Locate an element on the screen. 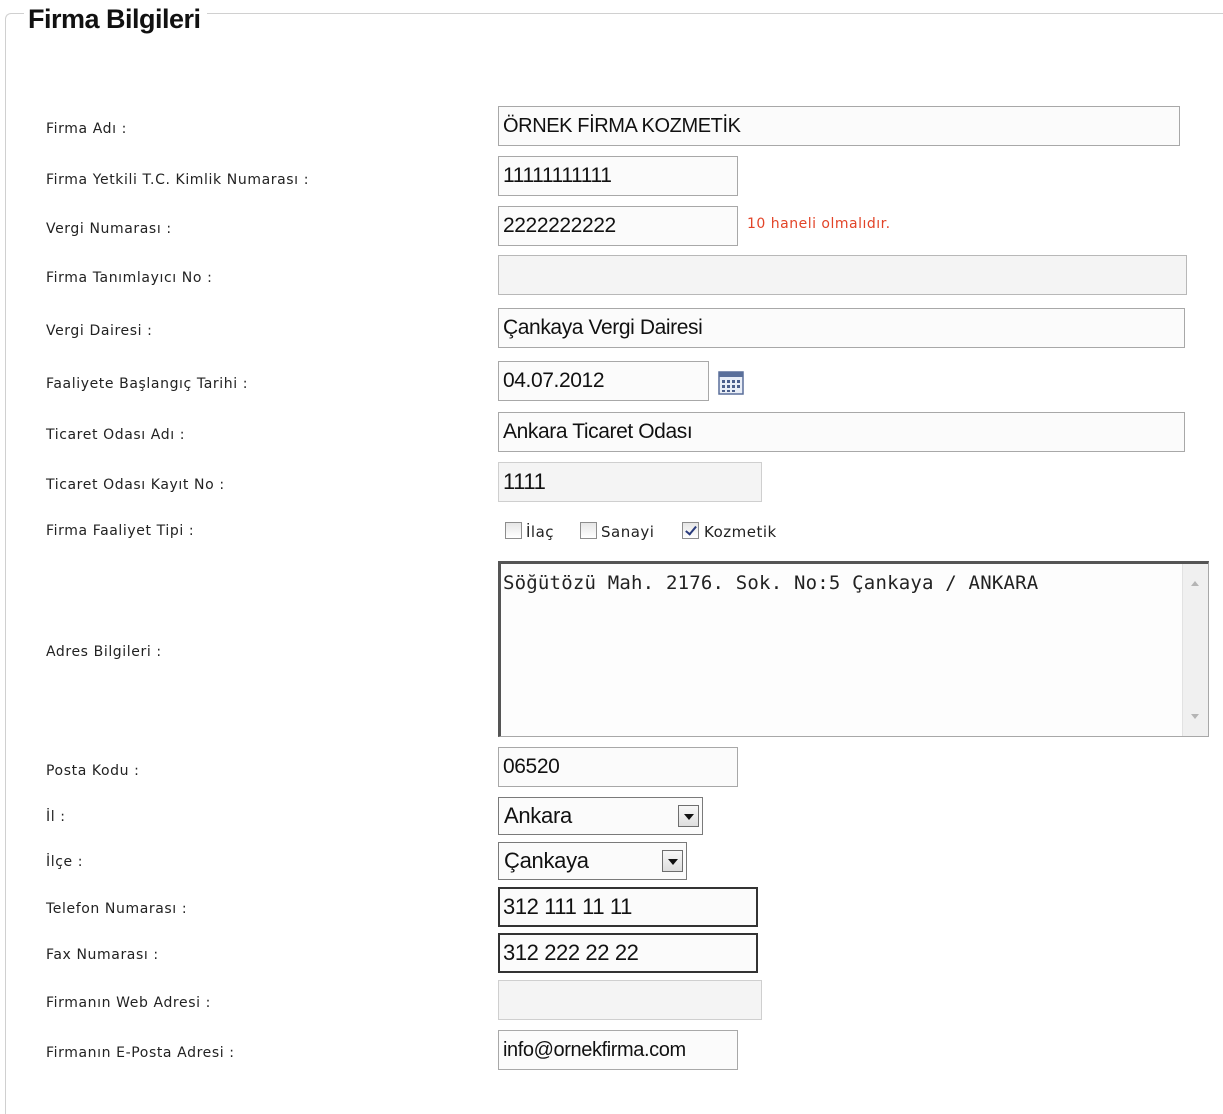 The image size is (1223, 1114). calendar-icon is located at coordinates (731, 383).